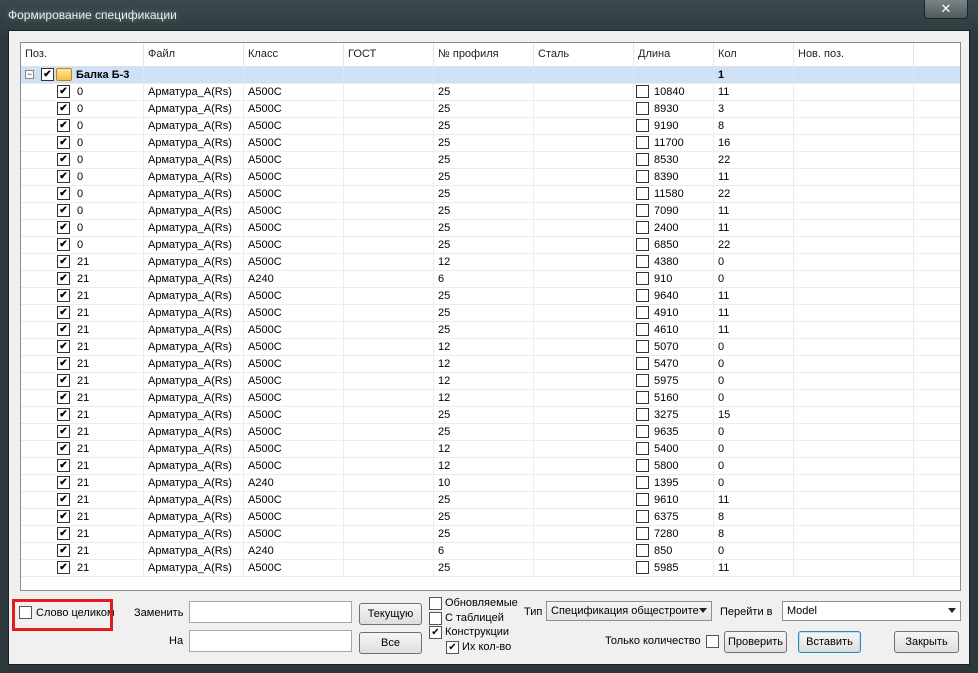 This screenshot has width=978, height=673. Describe the element at coordinates (490, 517) in the screenshot. I see `table-row: 21 Арматура_A(Rs)А500С 25 6375 8` at that location.